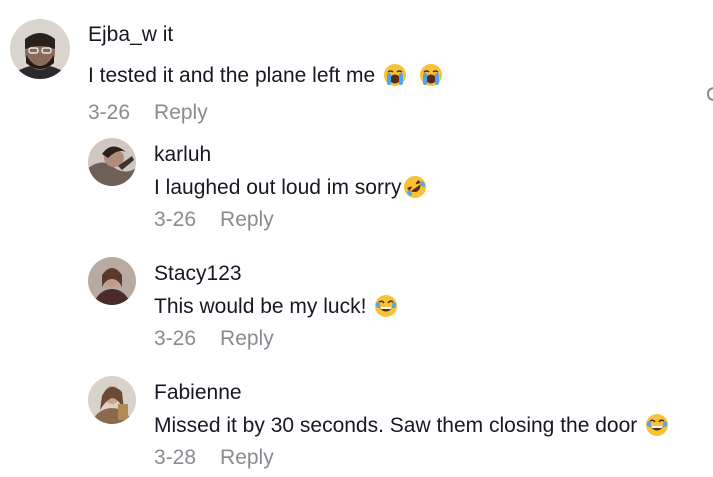 The height and width of the screenshot is (477, 713). What do you see at coordinates (260, 306) in the screenshot?
I see `comment-text-body: This would be my luck!` at bounding box center [260, 306].